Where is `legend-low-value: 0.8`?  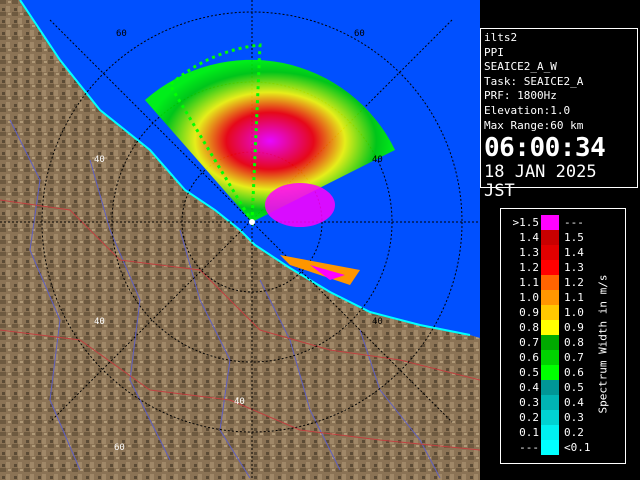
legend-low-value: 0.8 is located at coordinates (529, 327).